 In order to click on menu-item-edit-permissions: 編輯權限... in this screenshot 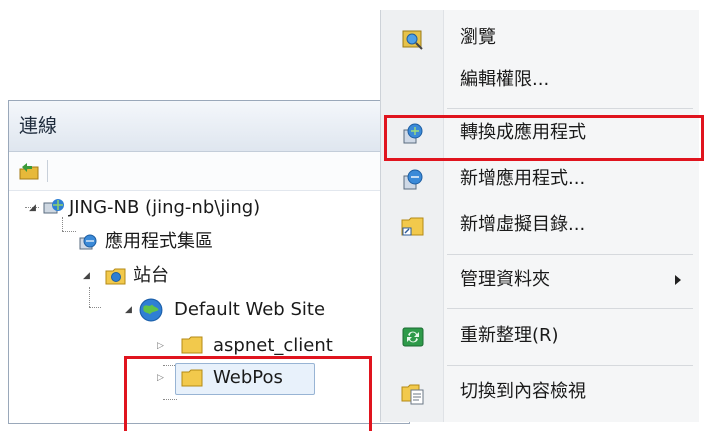, I will do `click(540, 80)`.